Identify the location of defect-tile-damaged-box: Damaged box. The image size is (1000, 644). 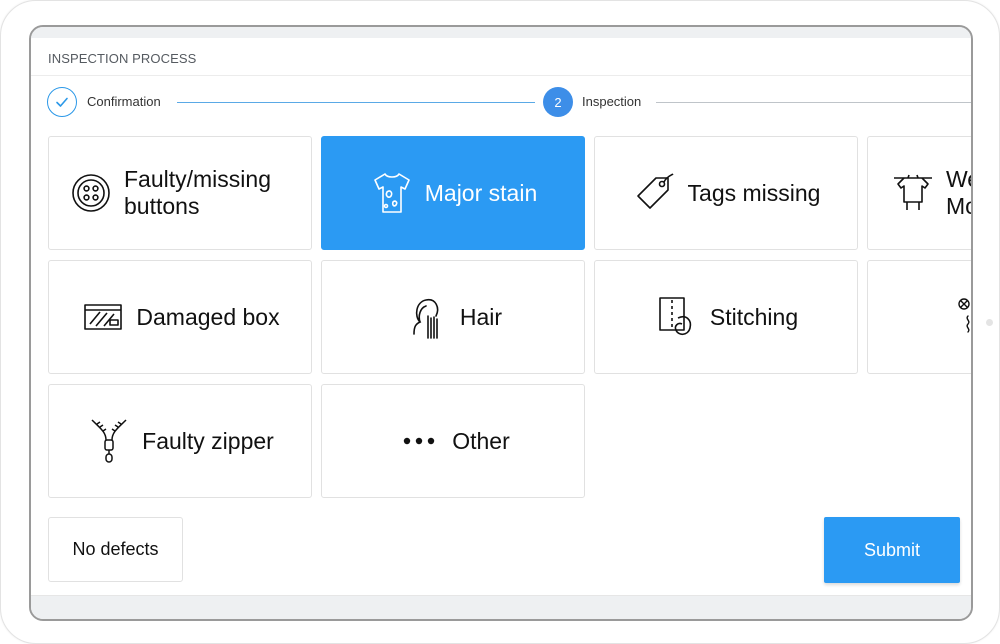
(180, 317).